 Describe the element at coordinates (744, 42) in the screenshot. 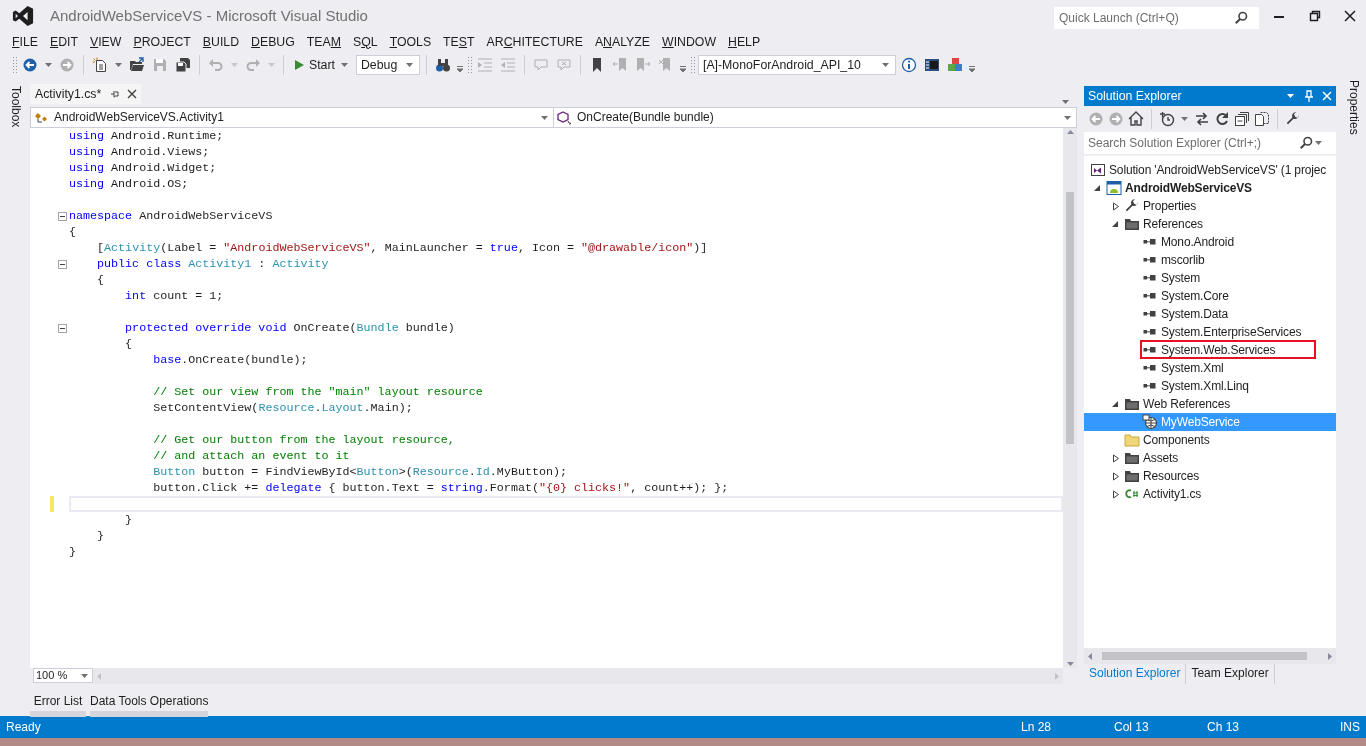

I see `menu-item: HELP` at that location.